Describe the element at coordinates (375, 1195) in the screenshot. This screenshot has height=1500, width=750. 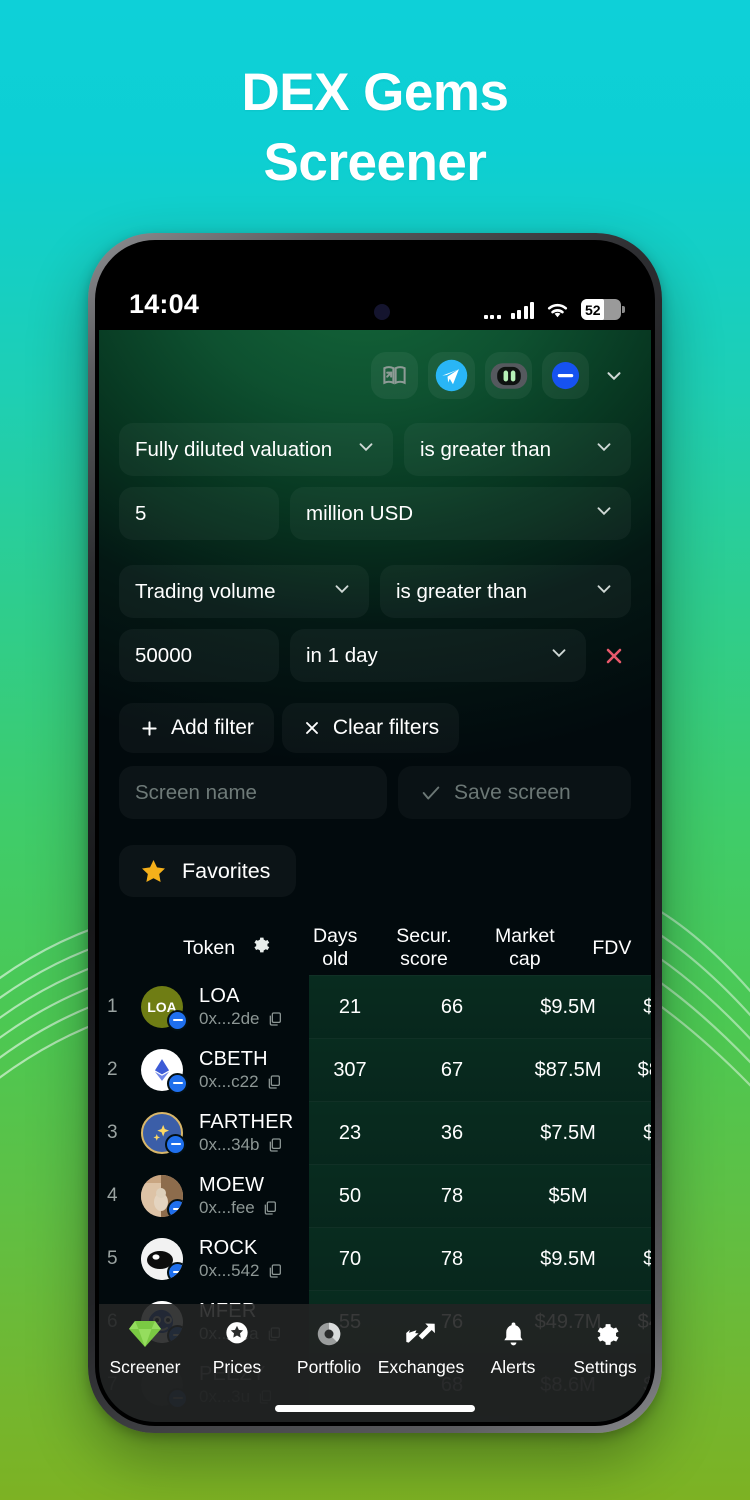
I see `table-row: 4 MOEW 0x...fee 50 78 $5M` at that location.